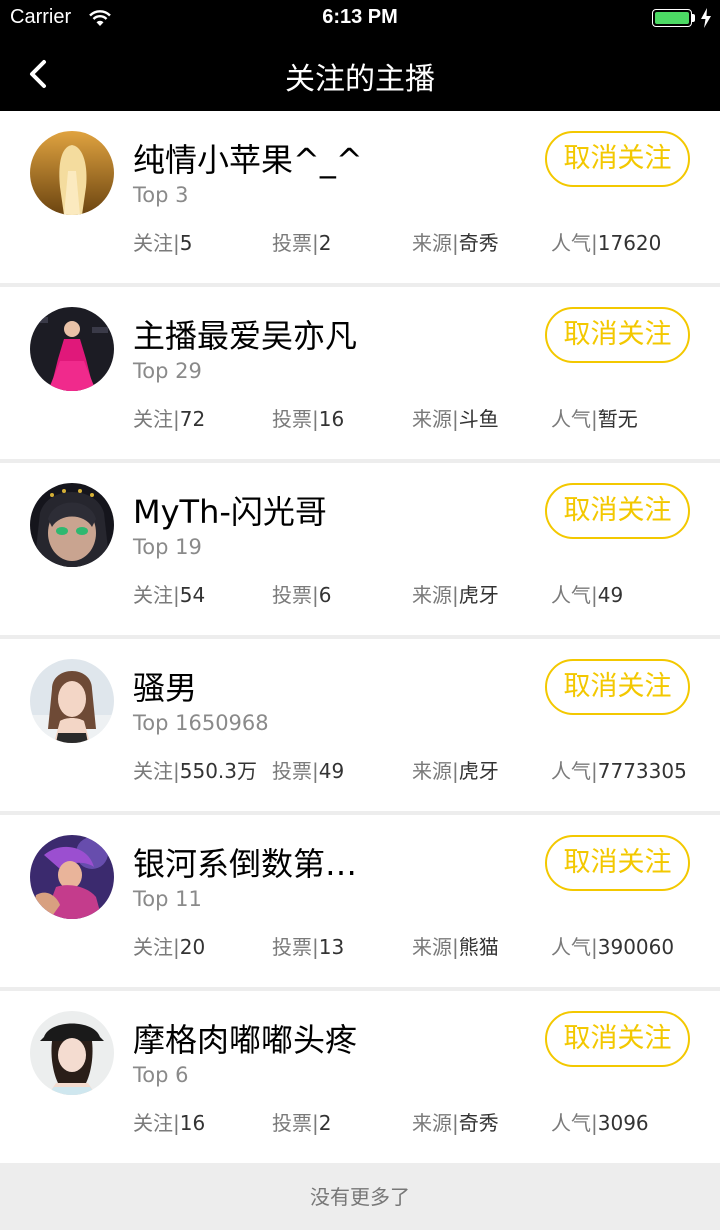  I want to click on status-bar: Carrier 6:13 PM, so click(360, 20).